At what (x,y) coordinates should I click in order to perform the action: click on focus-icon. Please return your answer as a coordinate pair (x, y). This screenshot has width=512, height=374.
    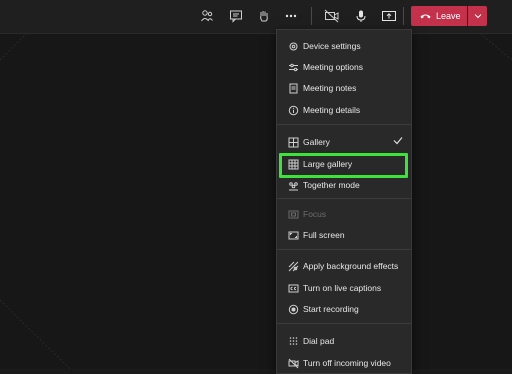
    Looking at the image, I should click on (293, 214).